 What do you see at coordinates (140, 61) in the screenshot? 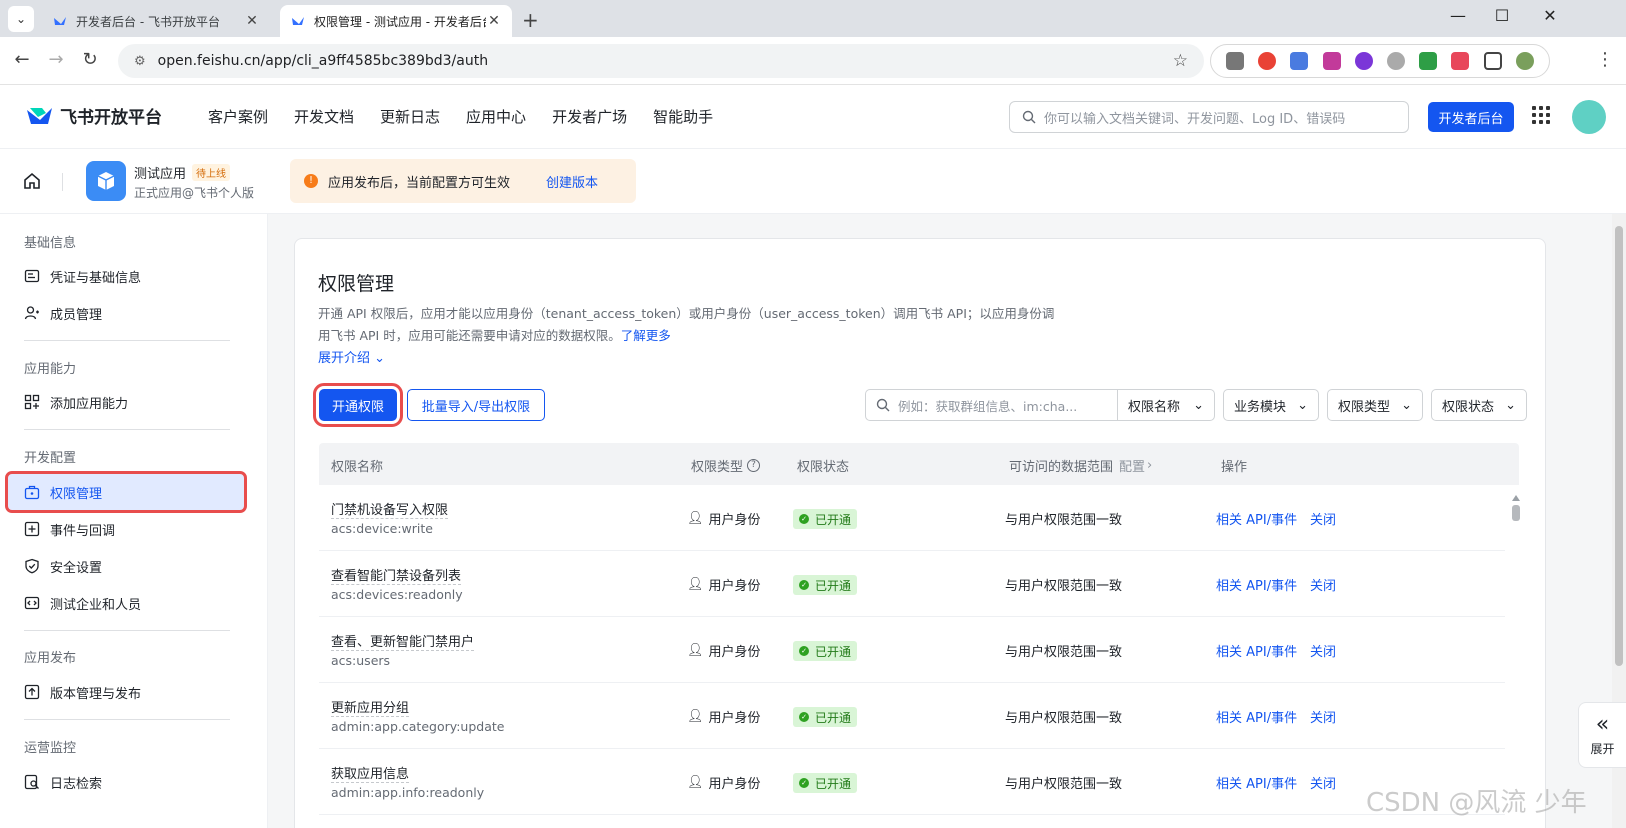
I see `site-info-icon: ⚙` at bounding box center [140, 61].